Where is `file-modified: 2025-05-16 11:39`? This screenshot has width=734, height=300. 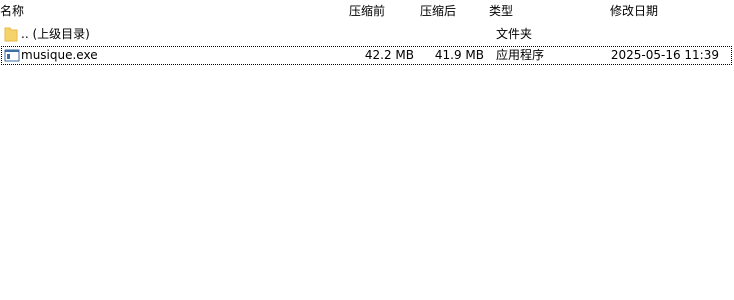
file-modified: 2025-05-16 11:39 is located at coordinates (664, 55).